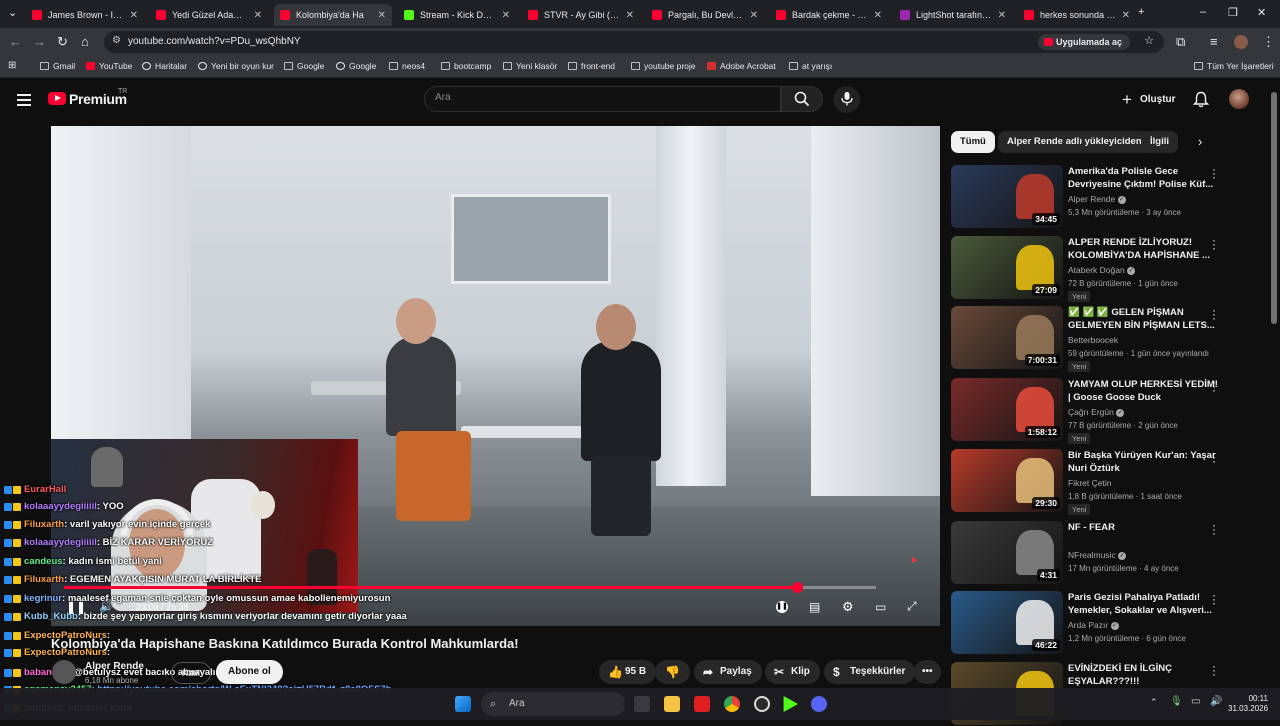  What do you see at coordinates (1097, 199) in the screenshot?
I see `recommended-channel: Alper Rende ✓` at bounding box center [1097, 199].